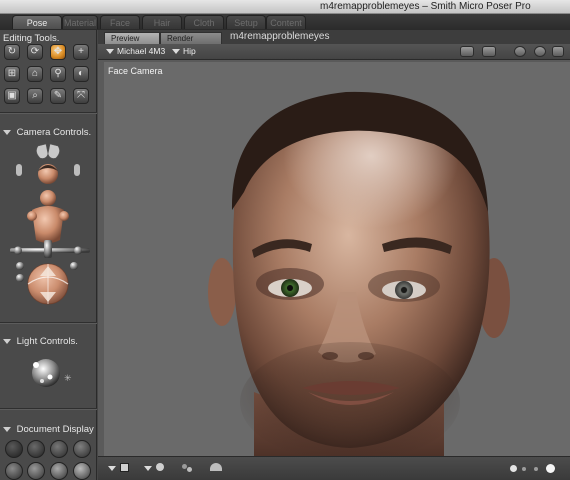 The image size is (570, 480). I want to click on editing-tools-header: Editing Tools., so click(31, 38).